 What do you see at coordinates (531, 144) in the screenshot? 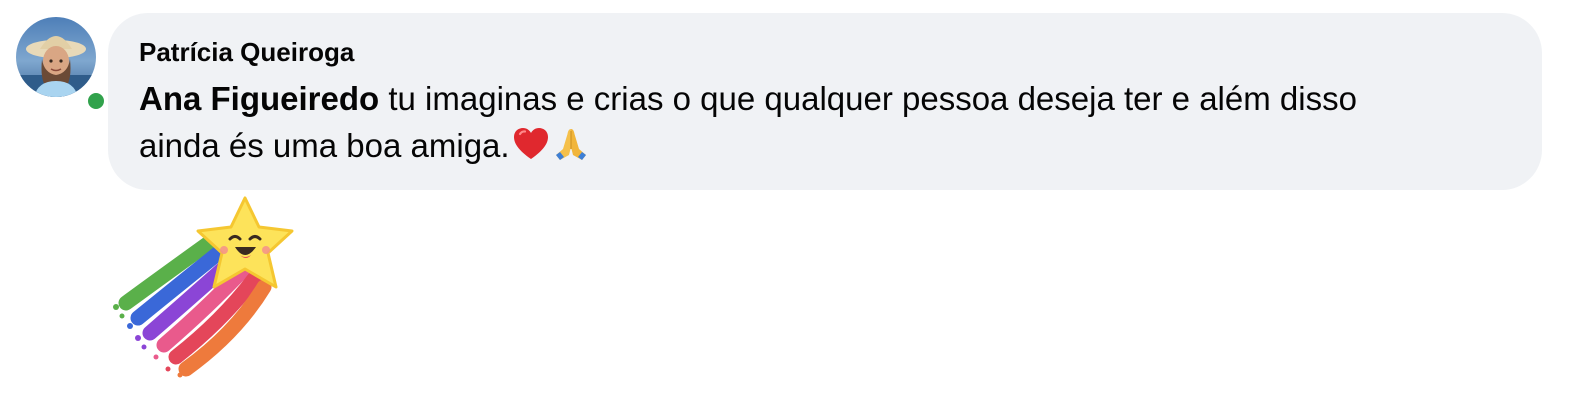
I see `heart-icon` at bounding box center [531, 144].